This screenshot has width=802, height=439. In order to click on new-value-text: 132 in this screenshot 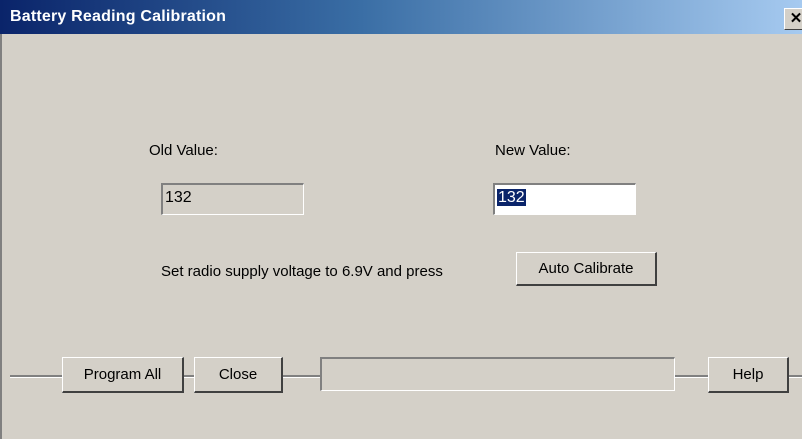, I will do `click(511, 197)`.